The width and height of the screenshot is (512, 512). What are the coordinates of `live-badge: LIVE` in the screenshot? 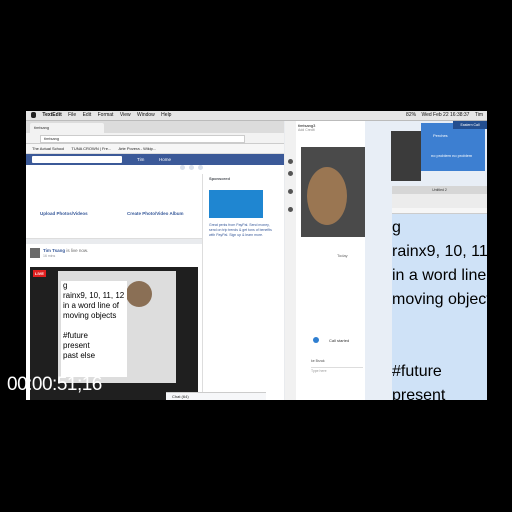 It's located at (39, 273).